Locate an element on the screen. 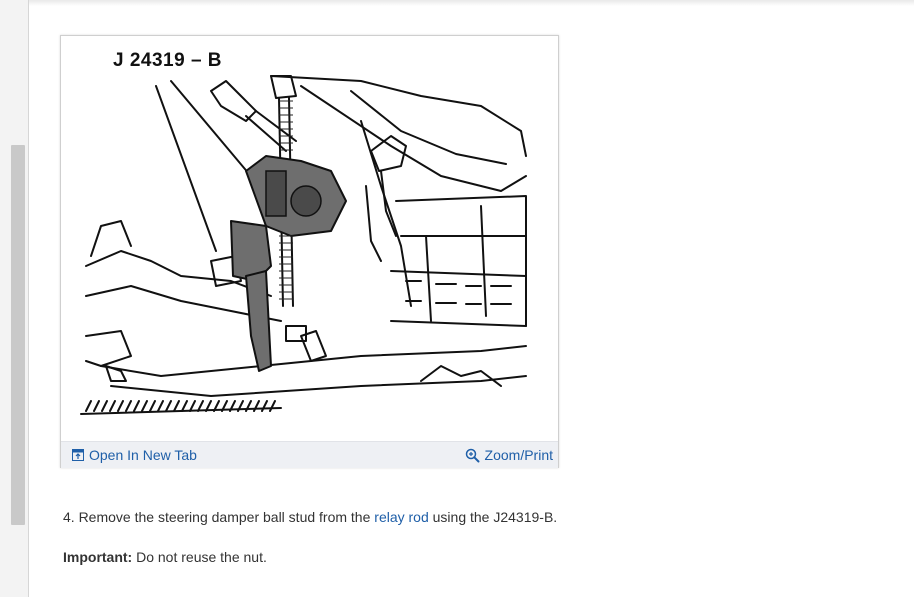 This screenshot has width=914, height=597. zoom-print-link: Zoom/Print is located at coordinates (509, 455).